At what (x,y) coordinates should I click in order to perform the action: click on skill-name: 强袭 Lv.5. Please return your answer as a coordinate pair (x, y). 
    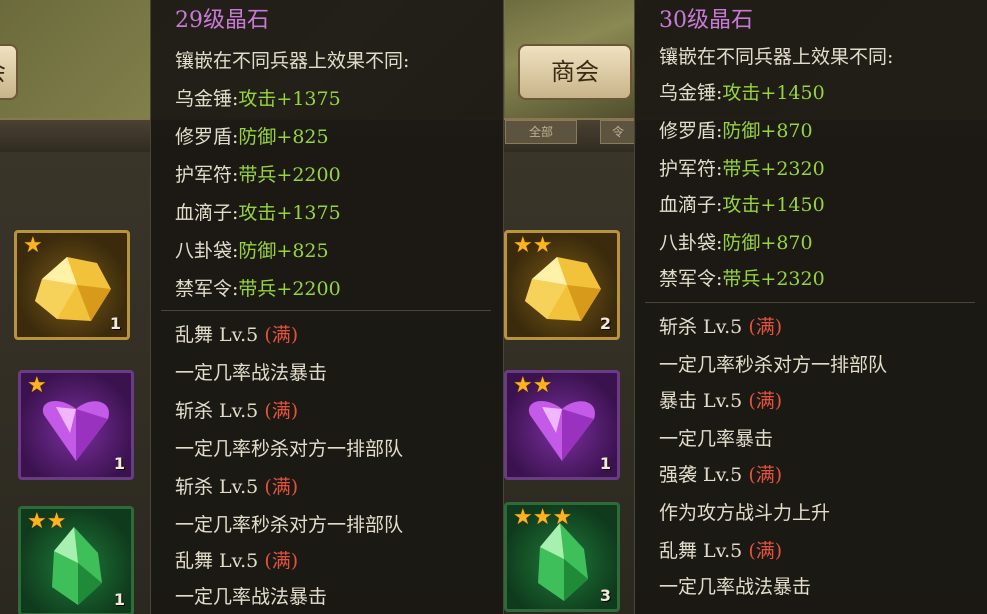
    Looking at the image, I should click on (701, 475).